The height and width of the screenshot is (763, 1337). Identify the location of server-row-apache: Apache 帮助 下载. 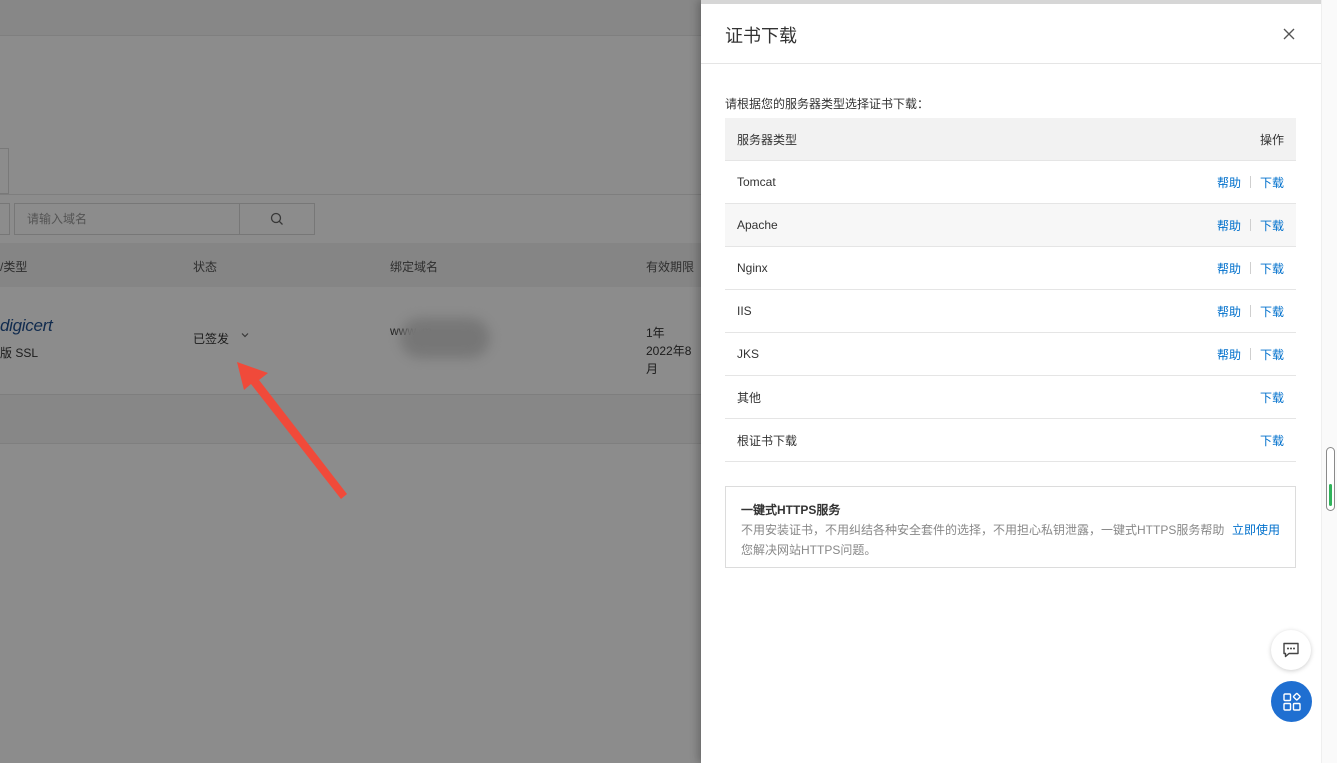
(1010, 225).